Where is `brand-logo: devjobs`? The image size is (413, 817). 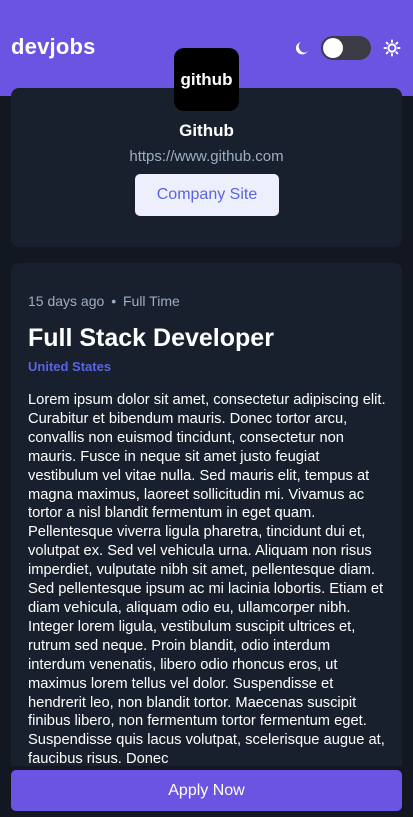 brand-logo: devjobs is located at coordinates (53, 47).